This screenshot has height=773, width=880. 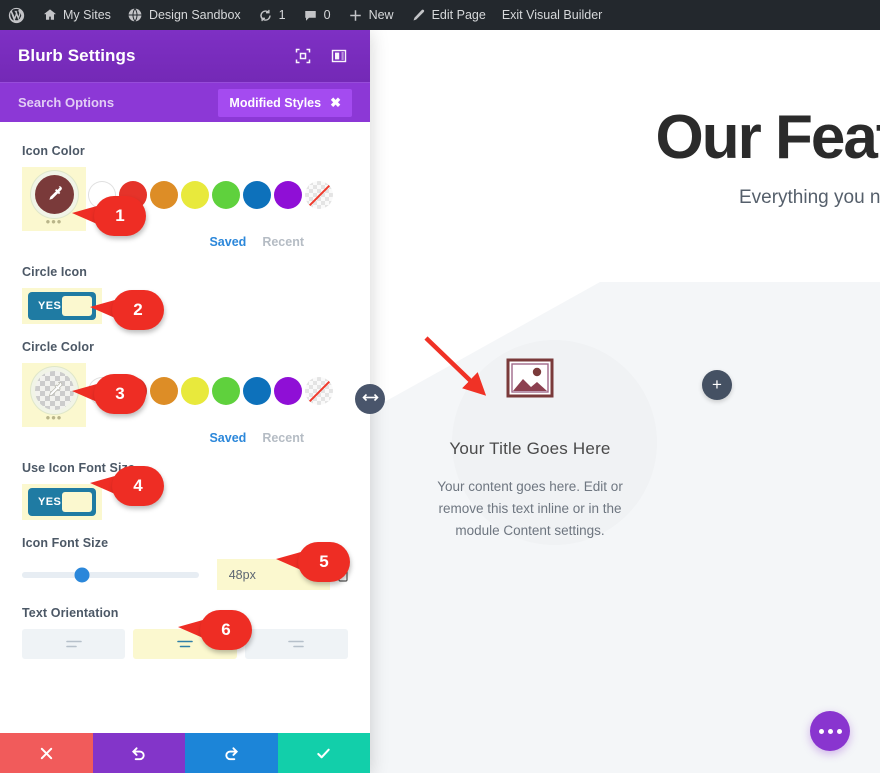 I want to click on align-right-icon, so click(x=296, y=644).